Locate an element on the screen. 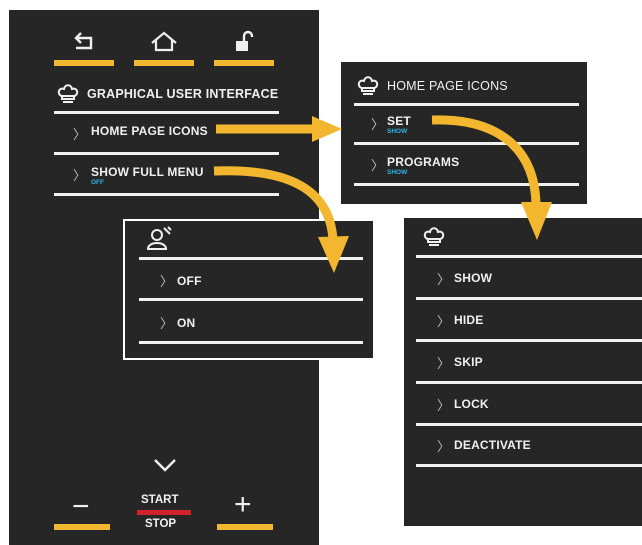 The height and width of the screenshot is (545, 642). unlock-button-bar is located at coordinates (244, 63).